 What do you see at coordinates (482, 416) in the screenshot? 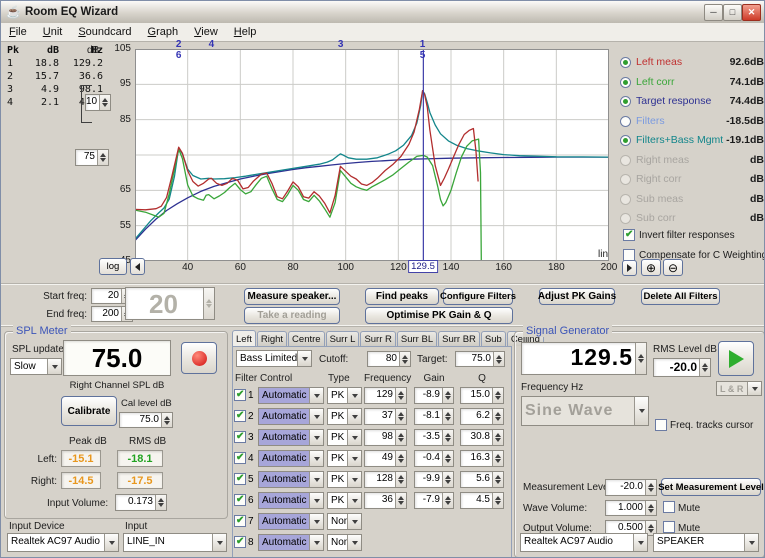
I see `filter-q-spinner-2: 6.2` at bounding box center [482, 416].